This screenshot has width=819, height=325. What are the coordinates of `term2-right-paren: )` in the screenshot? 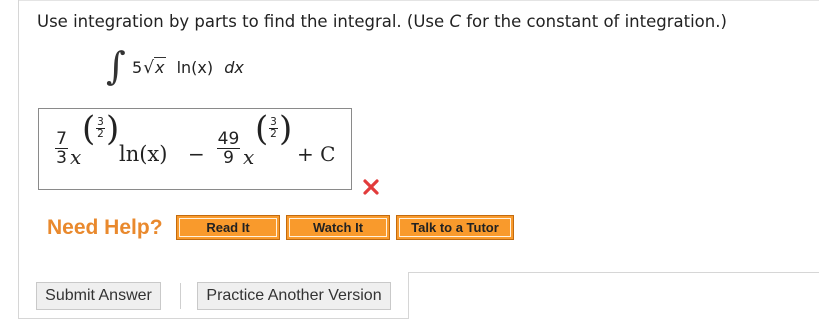 It's located at (286, 129).